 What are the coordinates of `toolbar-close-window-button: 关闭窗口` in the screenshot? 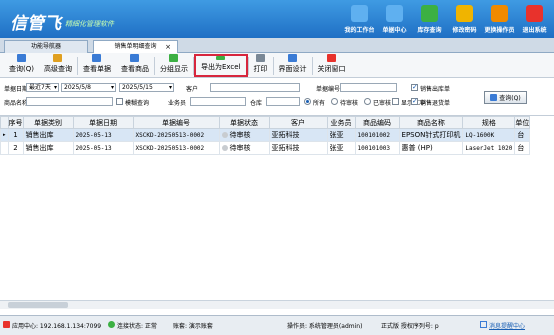 It's located at (332, 65).